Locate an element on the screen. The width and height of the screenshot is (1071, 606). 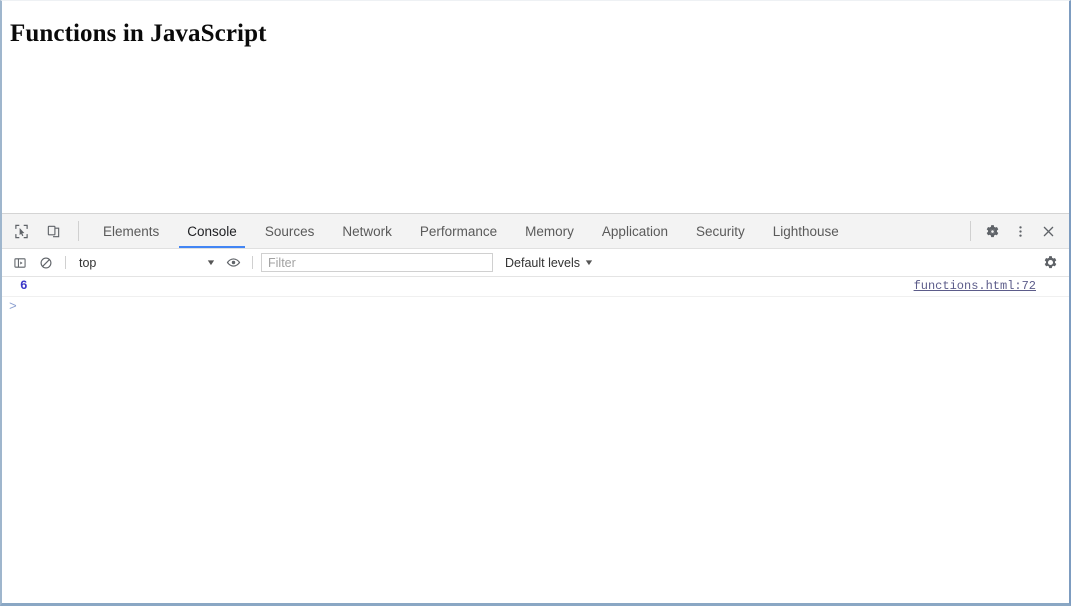
tab-performance: Performance is located at coordinates (458, 231).